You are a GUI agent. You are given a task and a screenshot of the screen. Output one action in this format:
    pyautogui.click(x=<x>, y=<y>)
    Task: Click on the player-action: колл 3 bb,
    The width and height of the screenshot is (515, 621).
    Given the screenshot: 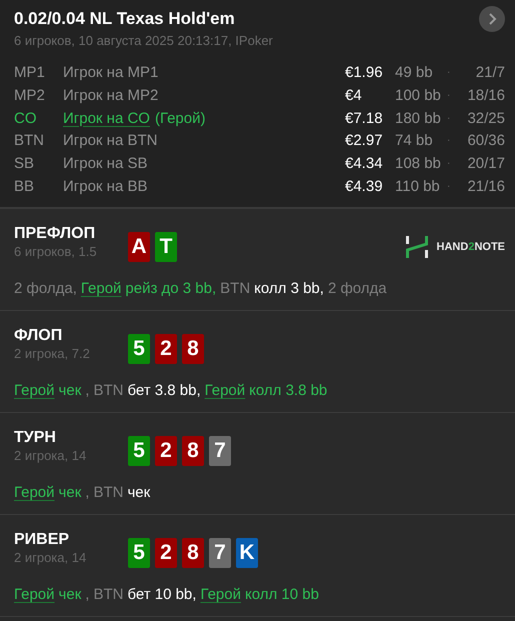 What is the action you would take?
    pyautogui.click(x=289, y=288)
    